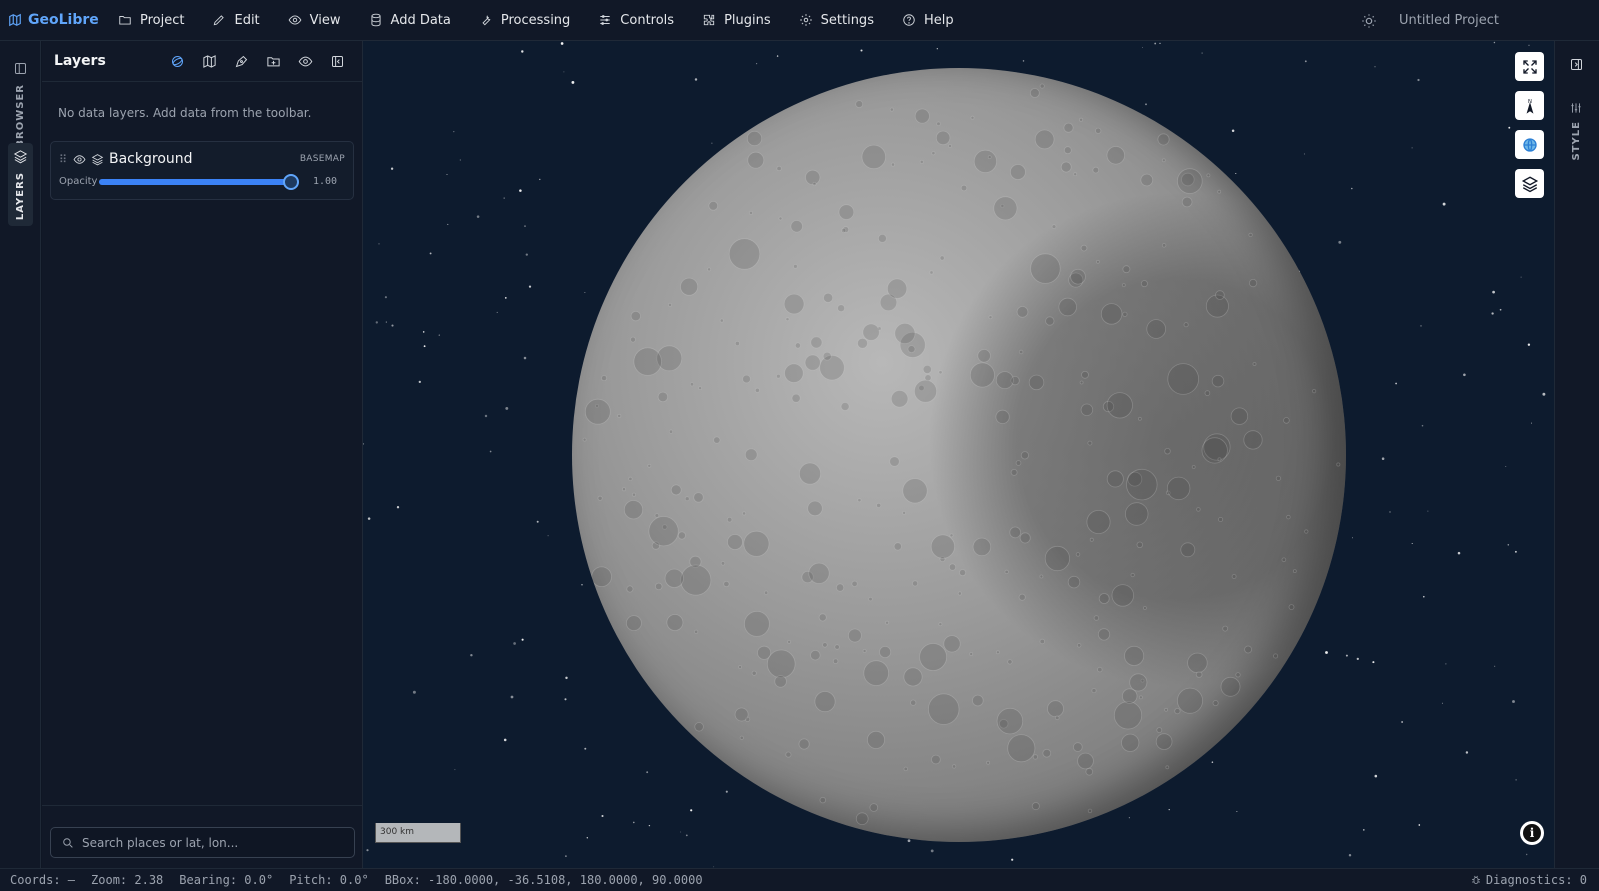  Describe the element at coordinates (1529, 66) in the screenshot. I see `fullscreen-button` at that location.